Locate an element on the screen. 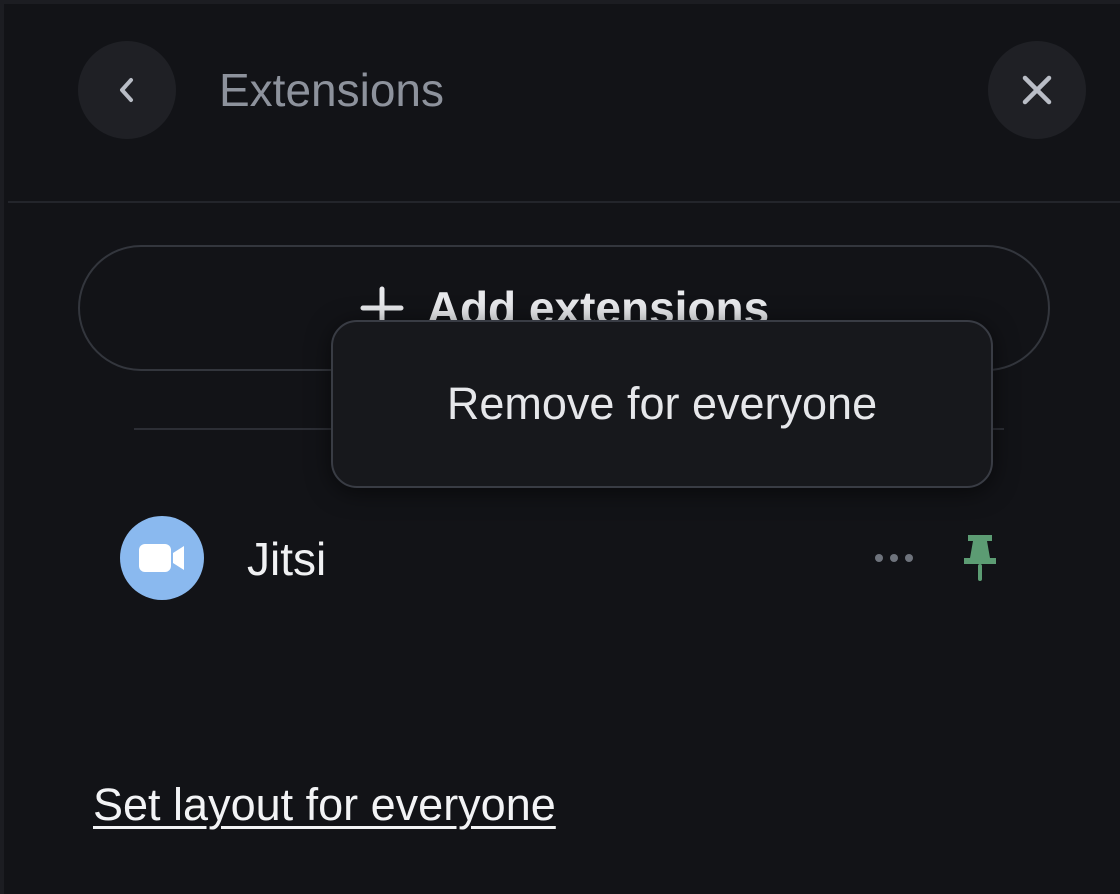 The width and height of the screenshot is (1120, 894). close-icon is located at coordinates (1037, 90).